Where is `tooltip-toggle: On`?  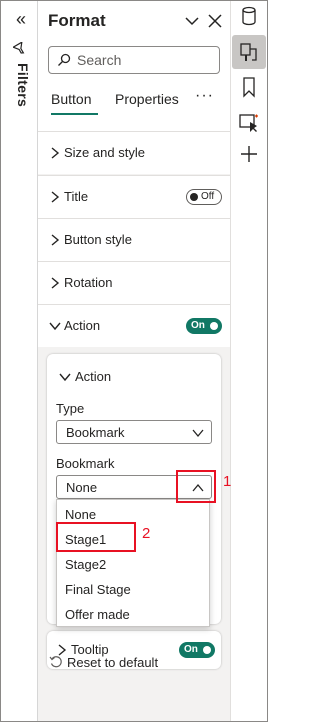
tooltip-toggle: On is located at coordinates (197, 650).